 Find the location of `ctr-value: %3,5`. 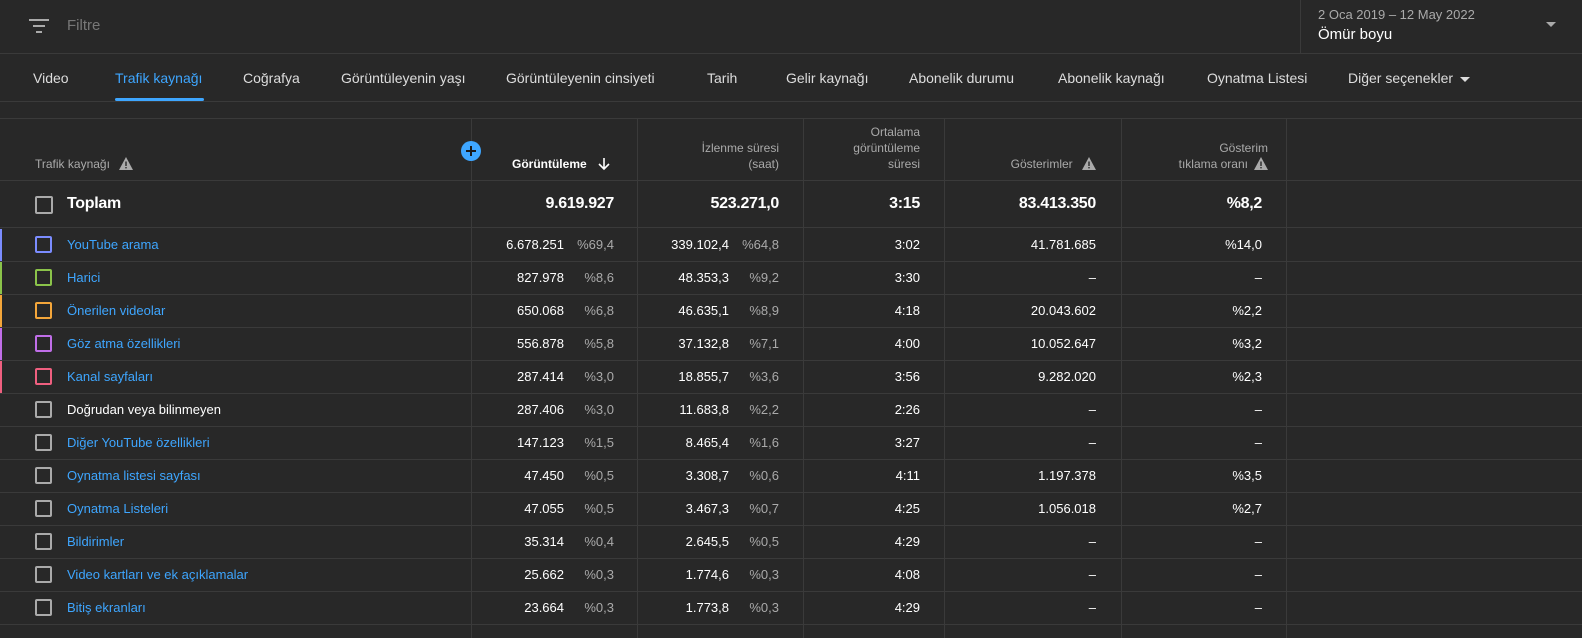

ctr-value: %3,5 is located at coordinates (1247, 475).